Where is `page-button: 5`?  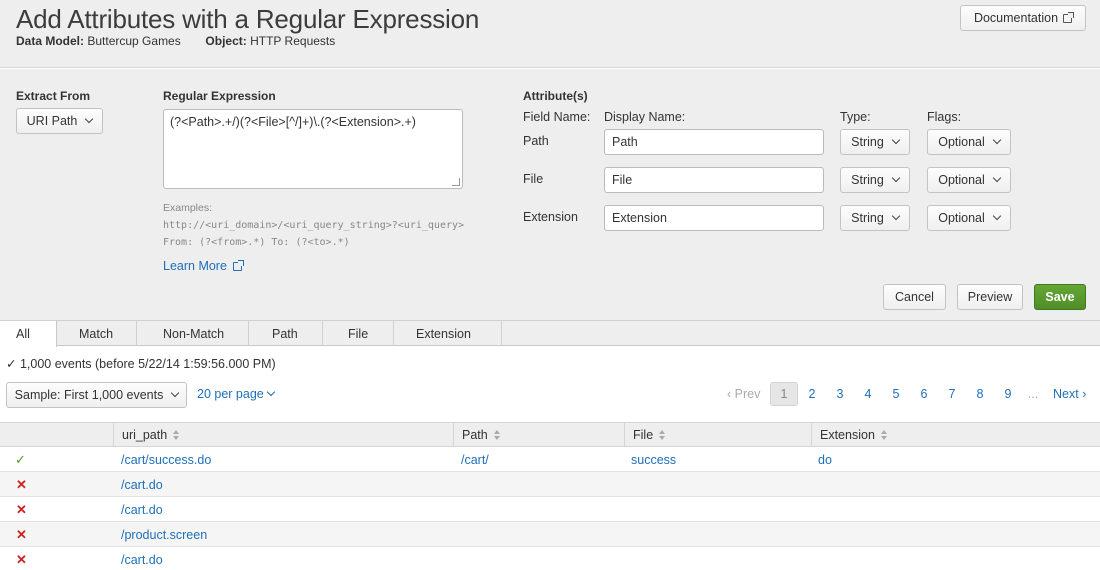
page-button: 5 is located at coordinates (896, 394).